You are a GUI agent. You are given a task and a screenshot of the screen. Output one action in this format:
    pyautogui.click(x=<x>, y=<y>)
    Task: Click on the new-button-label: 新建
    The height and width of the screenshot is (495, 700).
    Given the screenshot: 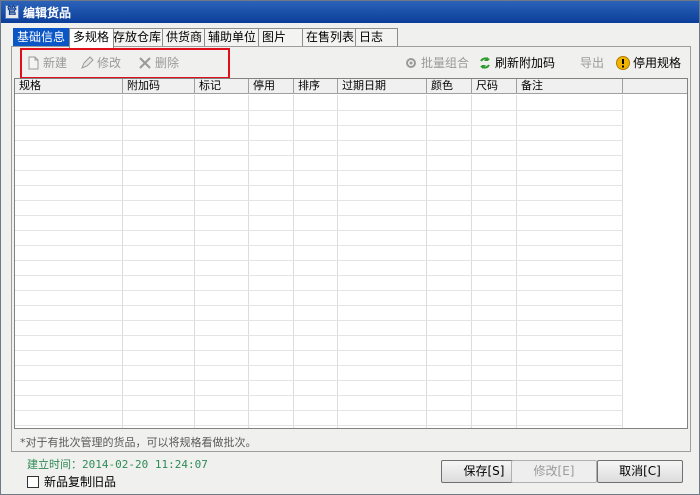 What is the action you would take?
    pyautogui.click(x=55, y=63)
    